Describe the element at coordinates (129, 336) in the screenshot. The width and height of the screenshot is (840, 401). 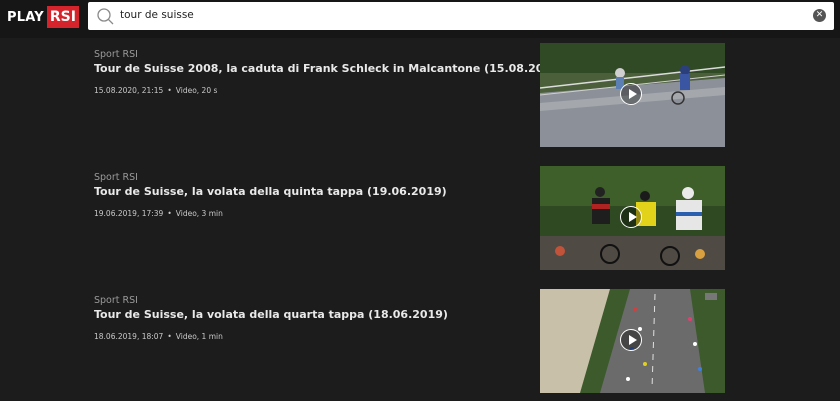
I see `result-date: 18.06.2019, 18:07` at that location.